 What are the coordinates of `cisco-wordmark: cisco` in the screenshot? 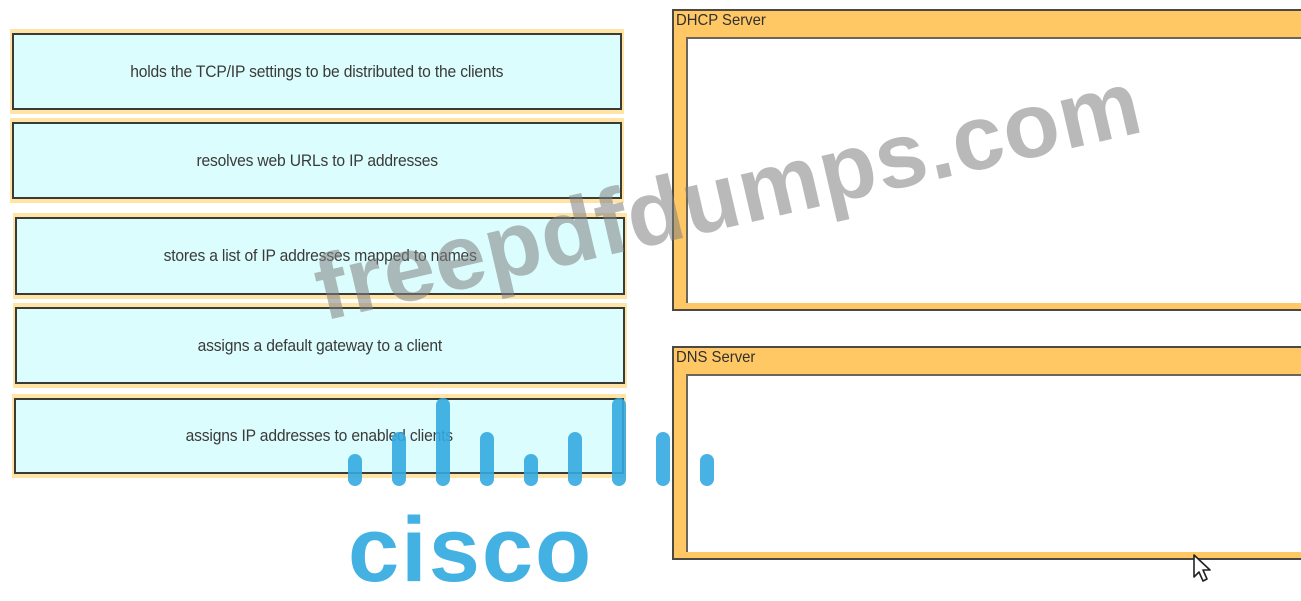 It's located at (471, 550).